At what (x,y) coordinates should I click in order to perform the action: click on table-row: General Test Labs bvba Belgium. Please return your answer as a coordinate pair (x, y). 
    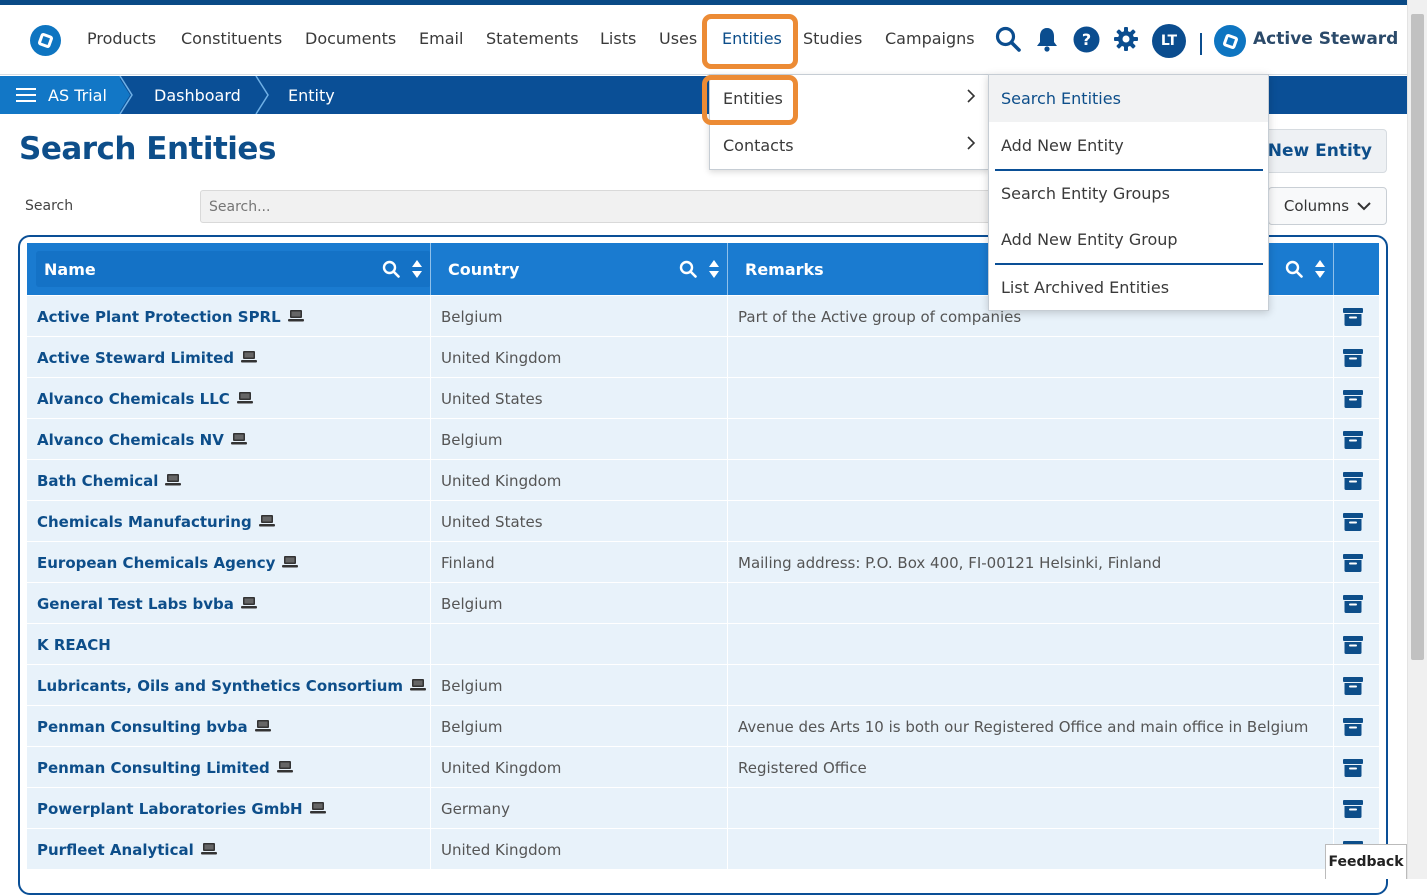
    Looking at the image, I should click on (703, 603).